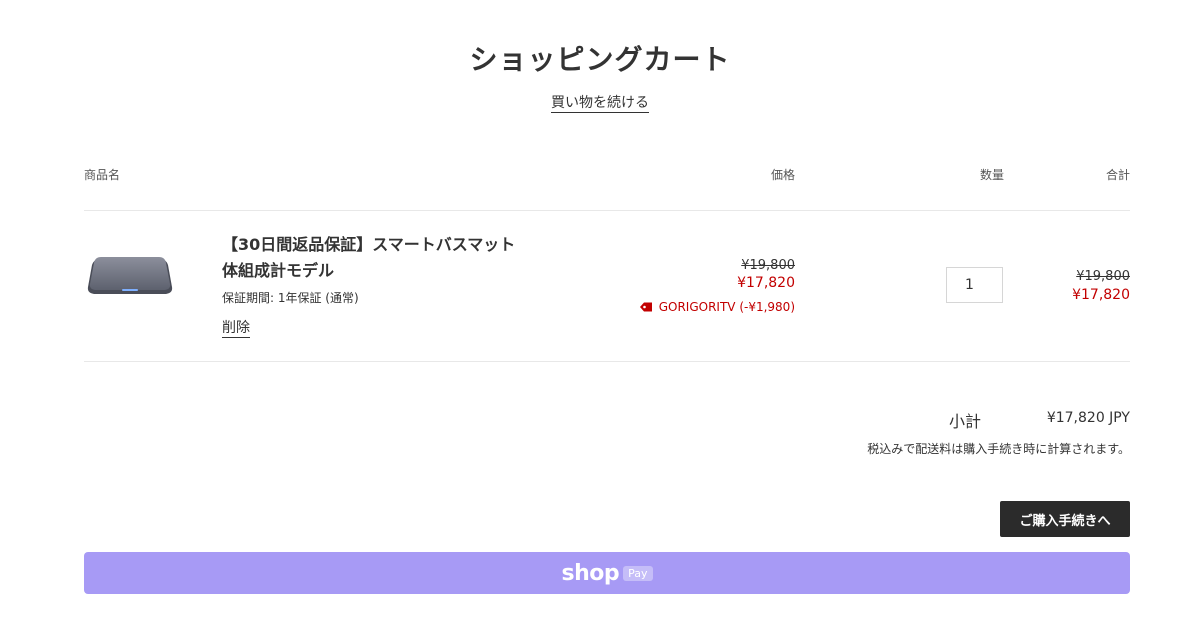 This screenshot has height=637, width=1200. I want to click on subtotal-value: ¥17,820 JPY, so click(1088, 418).